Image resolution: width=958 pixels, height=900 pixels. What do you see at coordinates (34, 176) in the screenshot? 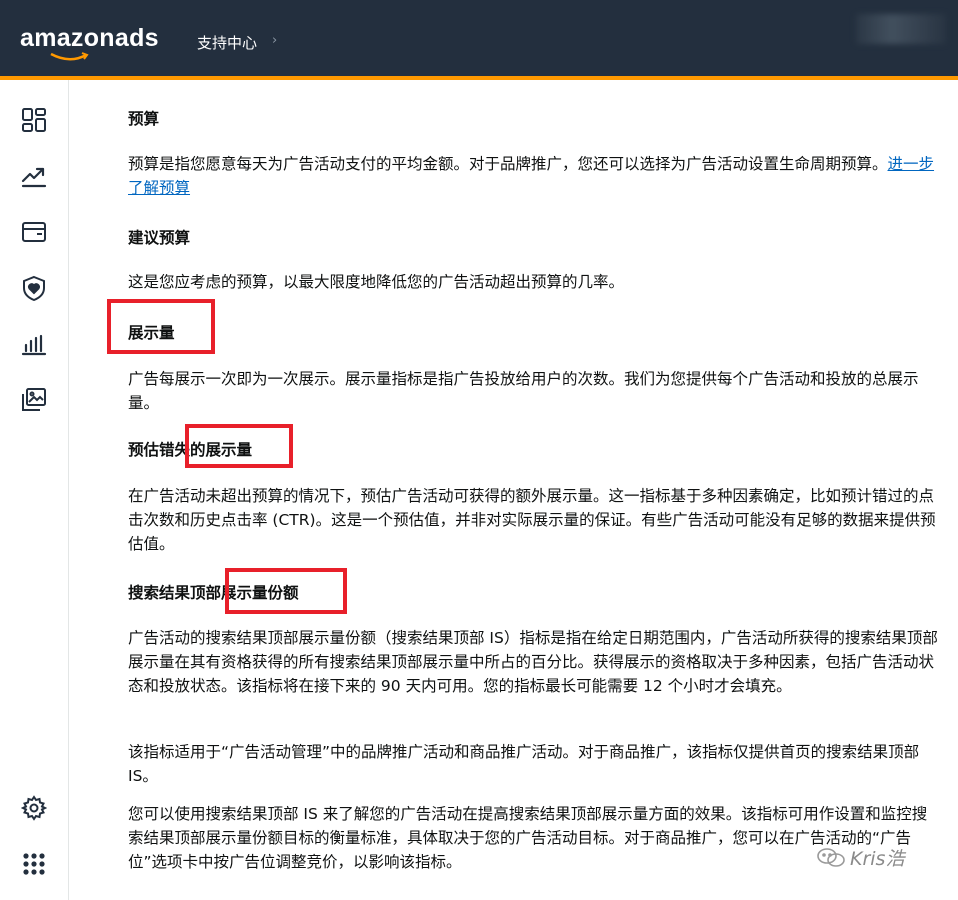
I see `trending-up-icon` at bounding box center [34, 176].